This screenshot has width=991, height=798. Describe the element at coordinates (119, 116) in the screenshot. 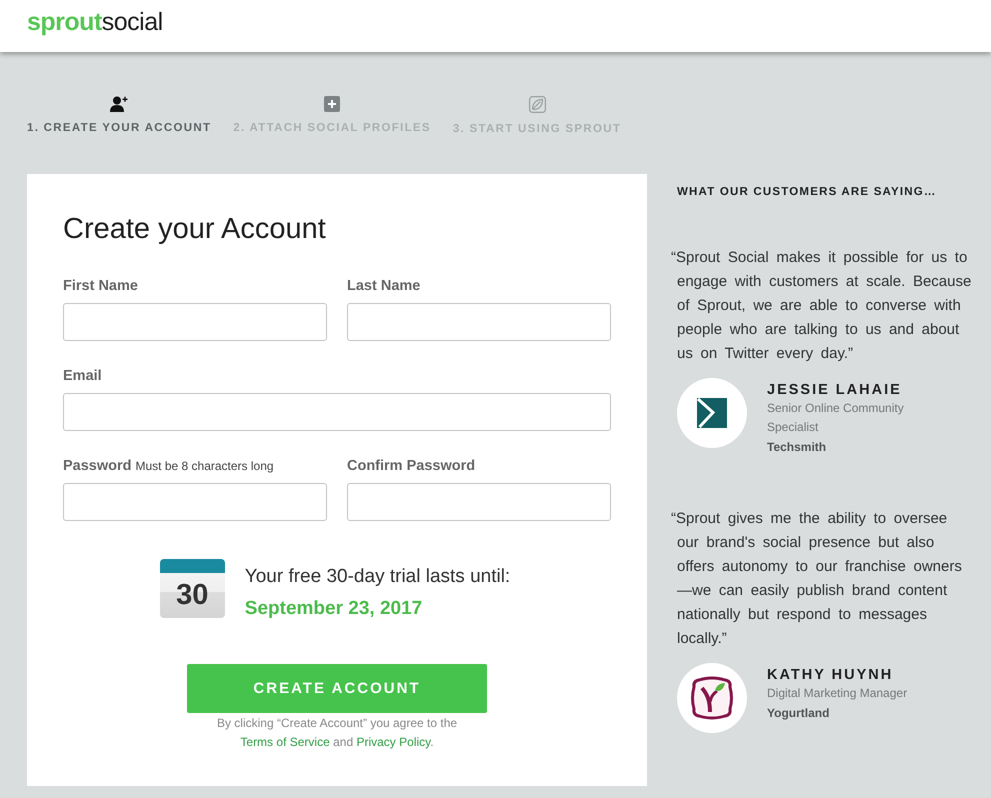

I see `step-tab: 1. CREATE YOUR ACCOUNT` at that location.